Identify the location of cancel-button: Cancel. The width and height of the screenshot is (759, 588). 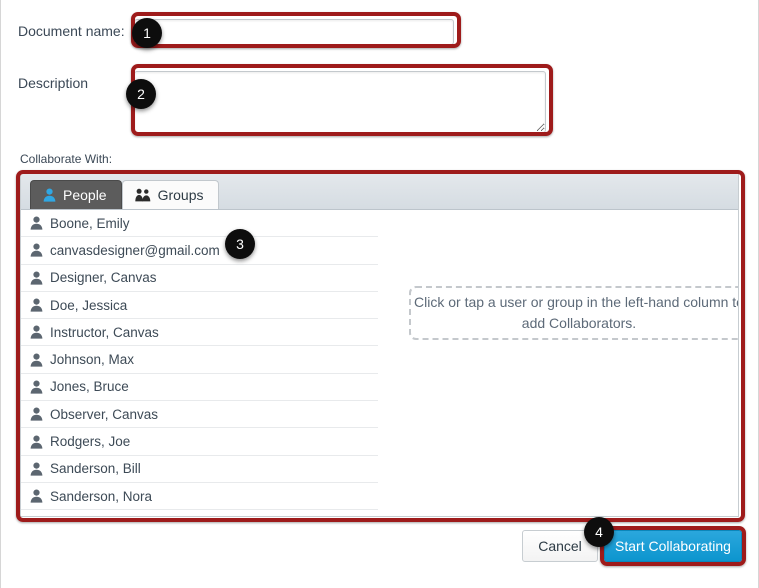
(560, 546).